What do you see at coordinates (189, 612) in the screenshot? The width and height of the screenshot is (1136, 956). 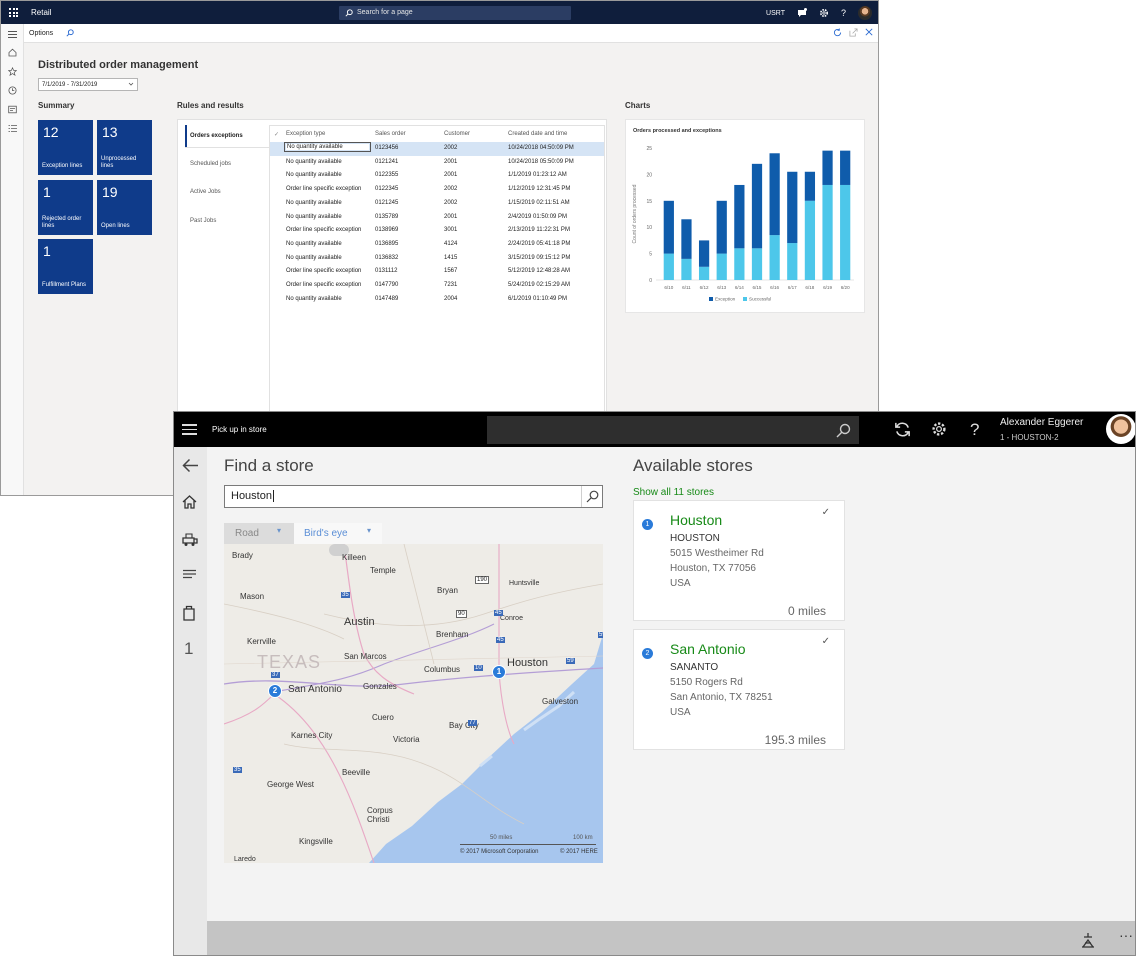 I see `shopping-bag-icon` at bounding box center [189, 612].